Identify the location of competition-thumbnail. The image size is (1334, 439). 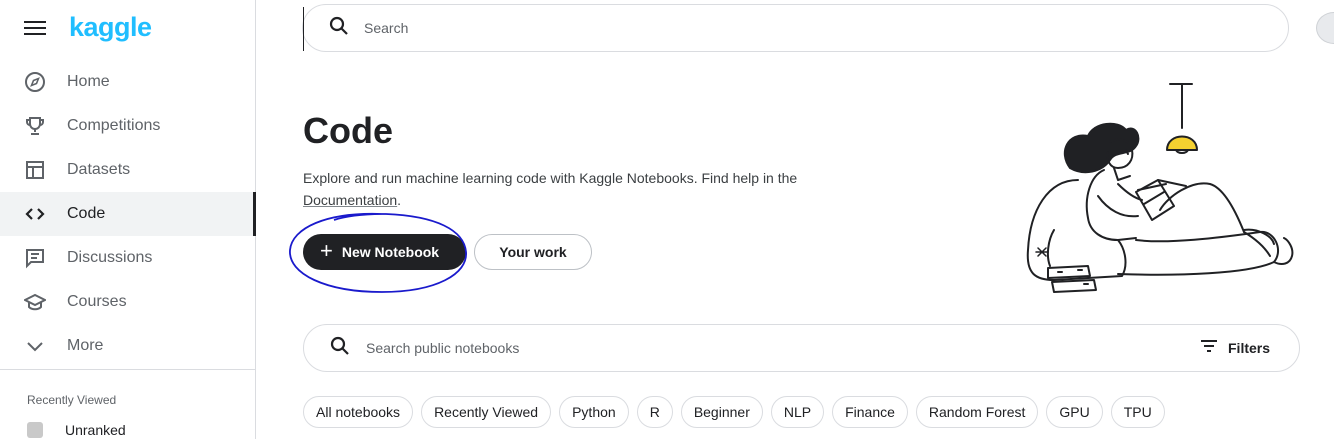
(35, 430).